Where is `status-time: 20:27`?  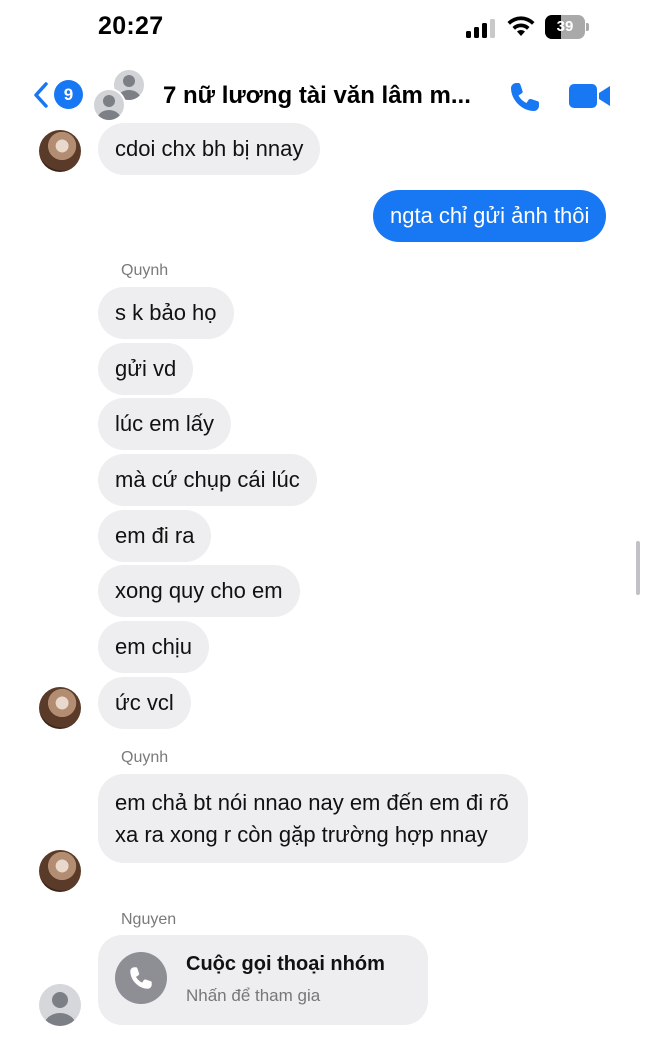
status-time: 20:27 is located at coordinates (131, 26).